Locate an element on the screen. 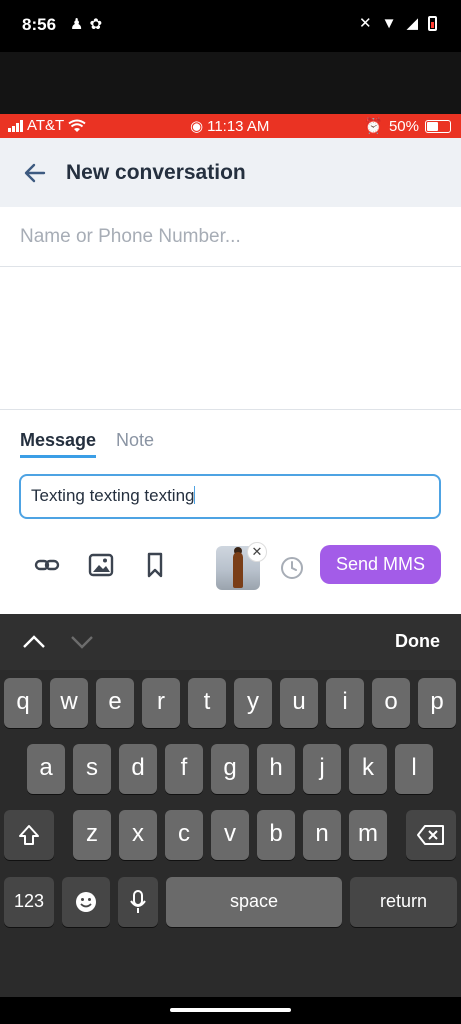 The width and height of the screenshot is (461, 1024). emoji-key is located at coordinates (86, 902).